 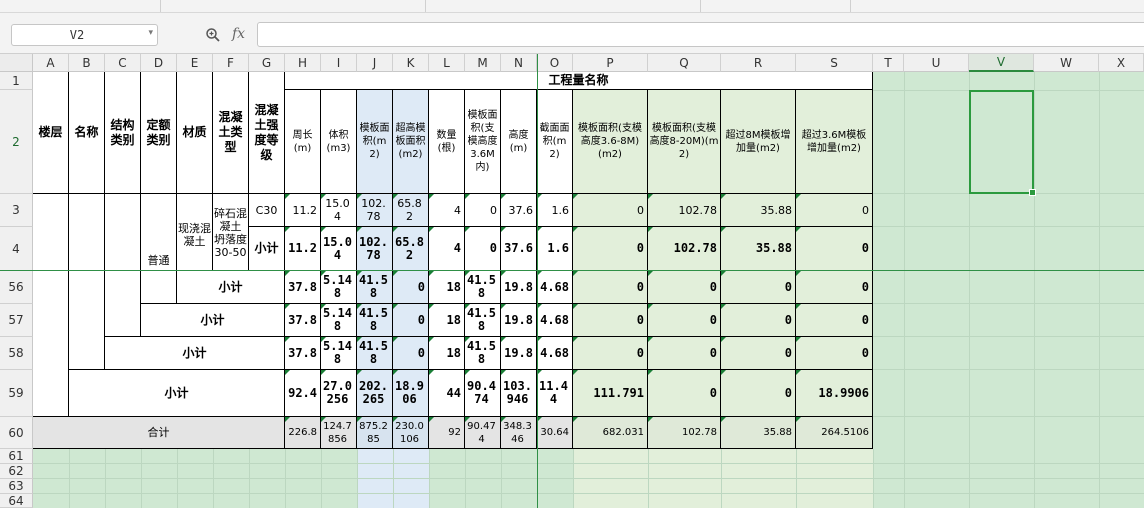 I want to click on data-cell: 226.8, so click(x=303, y=433).